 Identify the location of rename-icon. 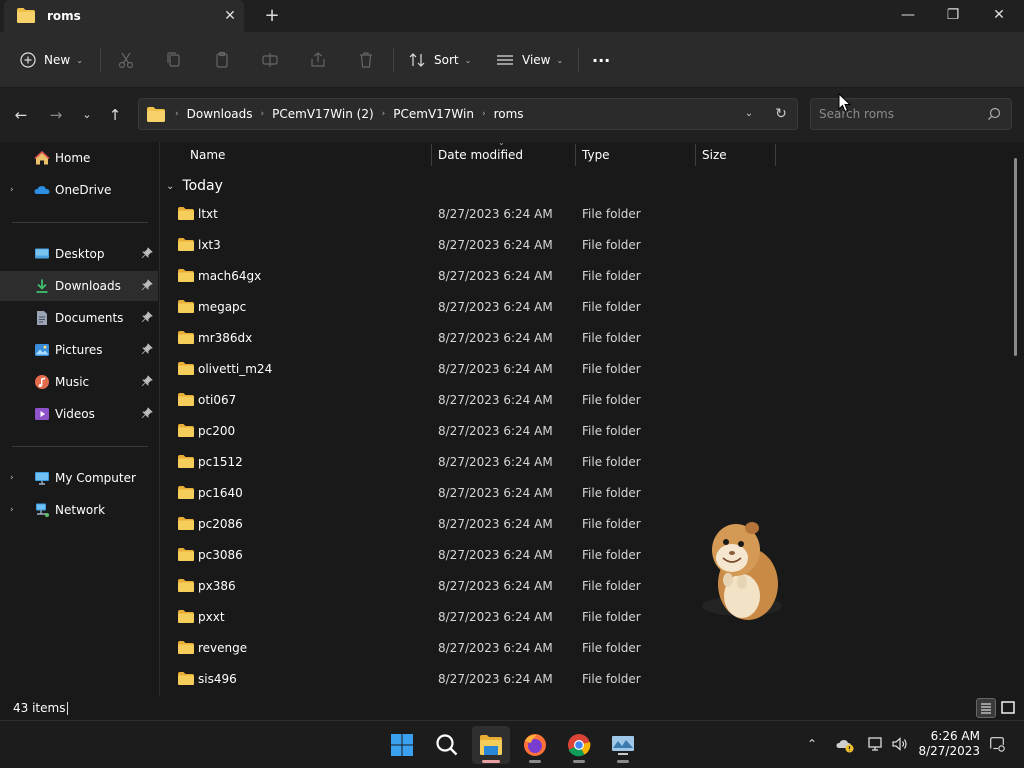
(270, 60).